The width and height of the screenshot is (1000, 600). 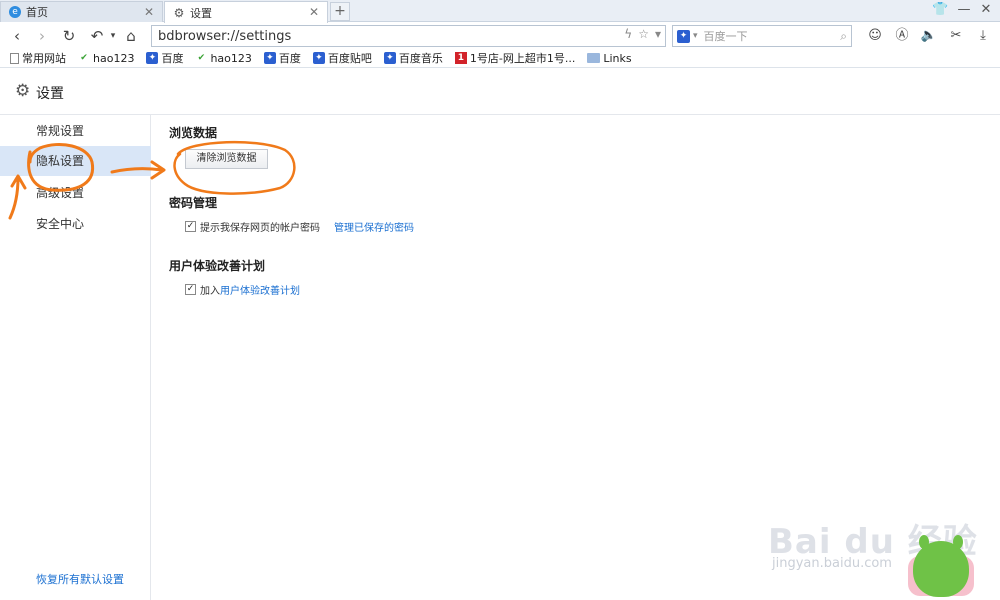 I want to click on sidebar-item-security: 安全中心, so click(x=75, y=224).